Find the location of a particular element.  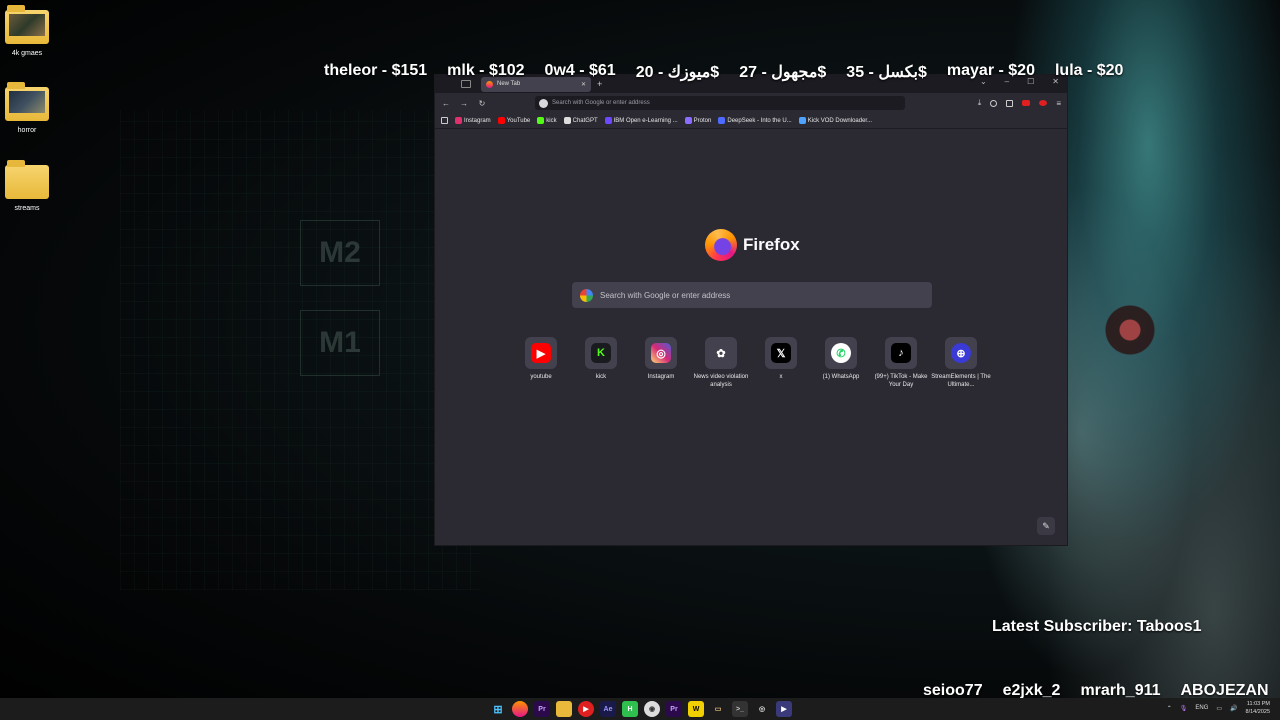

search-engine-icon is located at coordinates (543, 103).